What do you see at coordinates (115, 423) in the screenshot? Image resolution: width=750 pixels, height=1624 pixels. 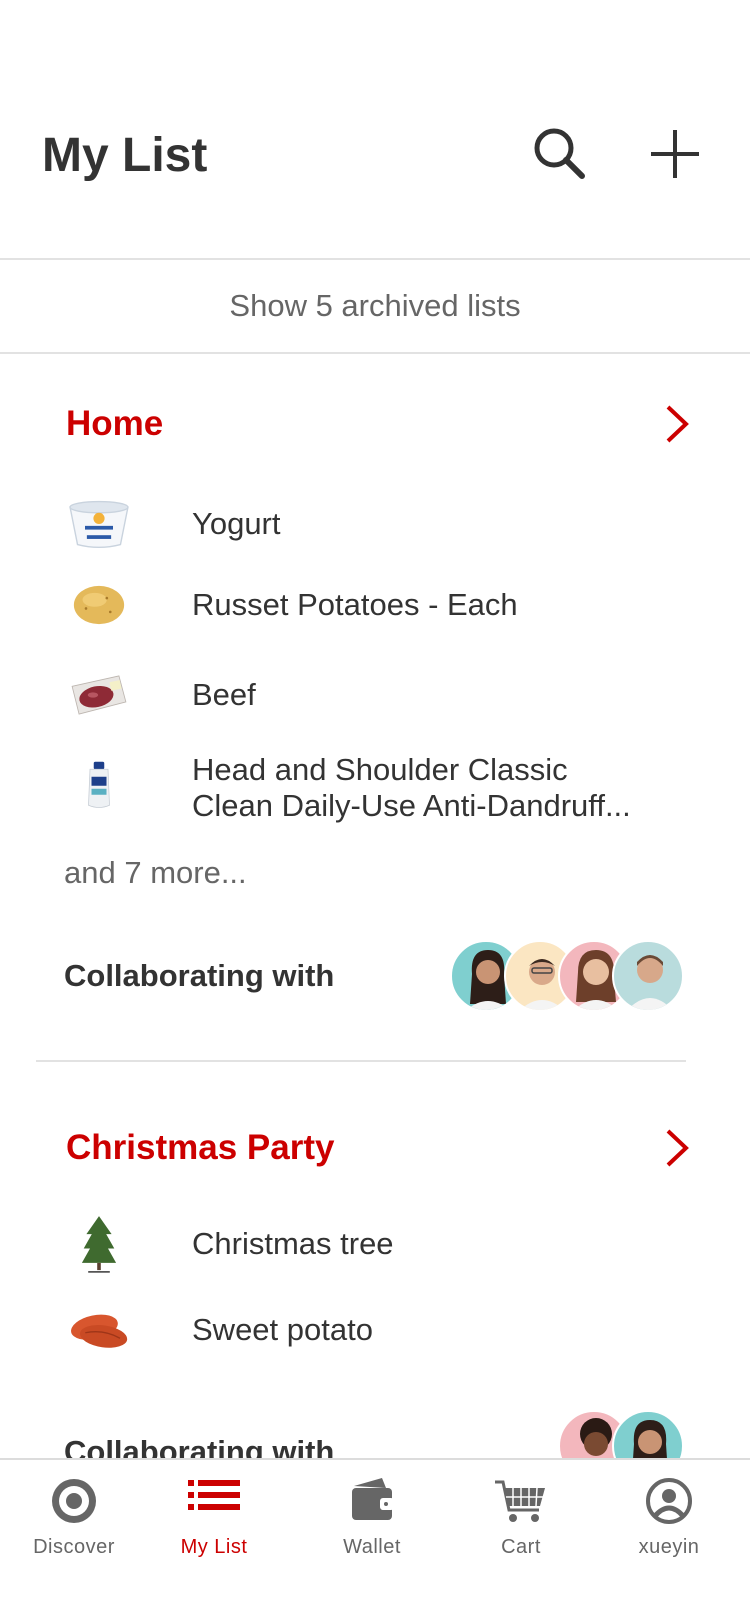 I see `list-name: Home` at bounding box center [115, 423].